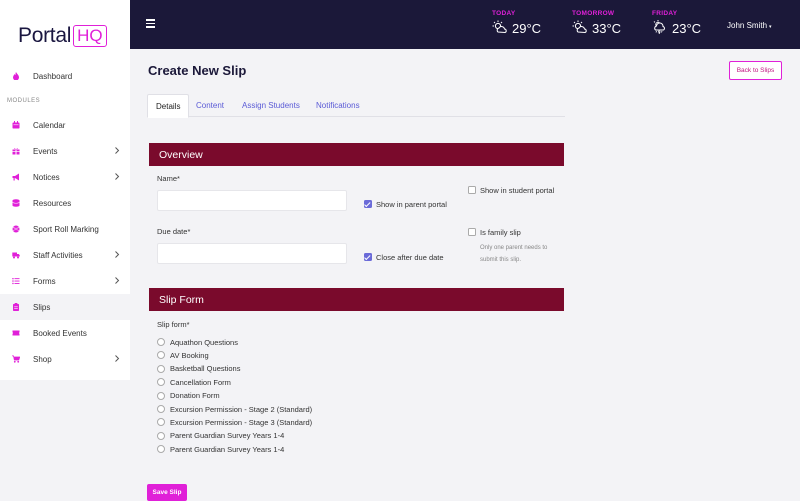  I want to click on calendar-icon, so click(16, 125).